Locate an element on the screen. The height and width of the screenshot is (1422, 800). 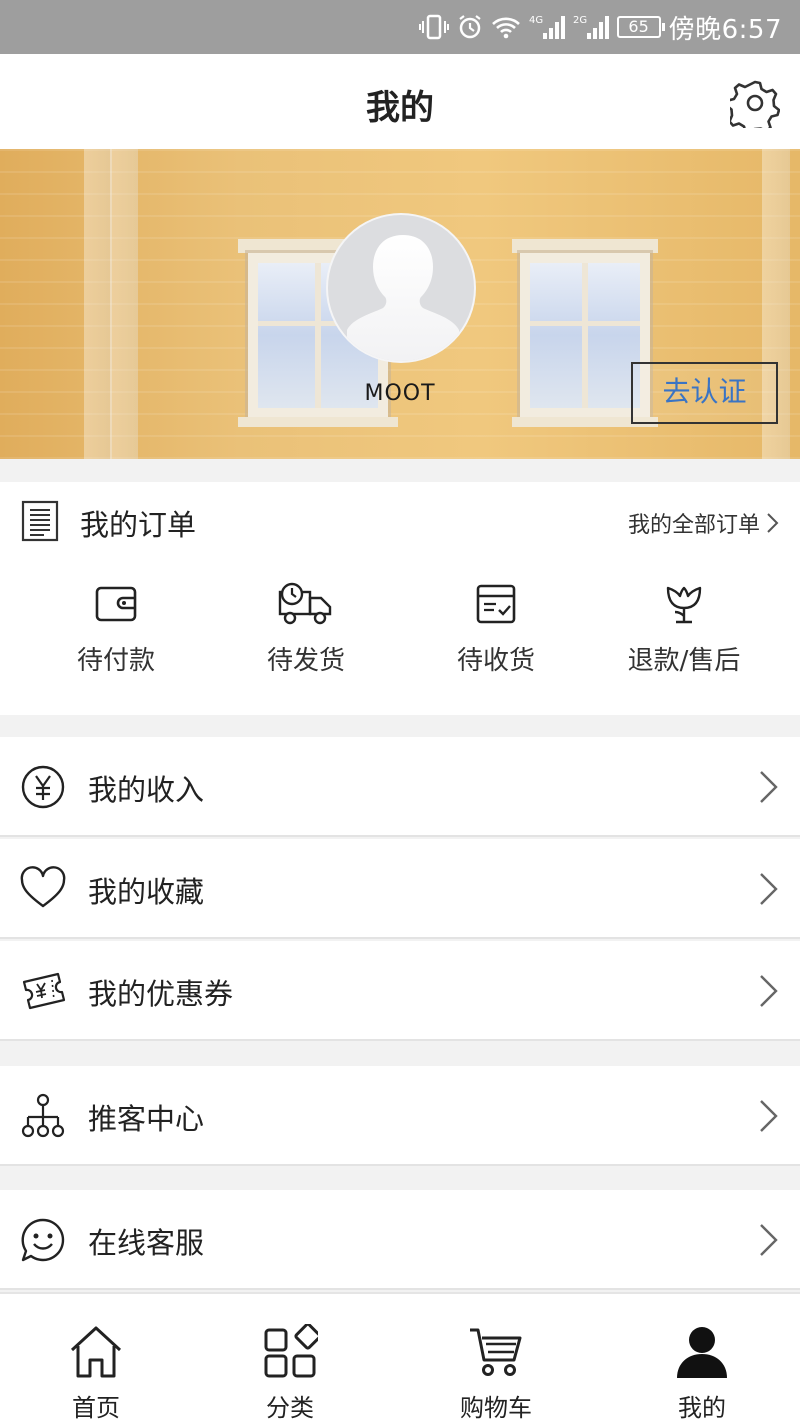
order-status-refund: 退款/售后 is located at coordinates (684, 629).